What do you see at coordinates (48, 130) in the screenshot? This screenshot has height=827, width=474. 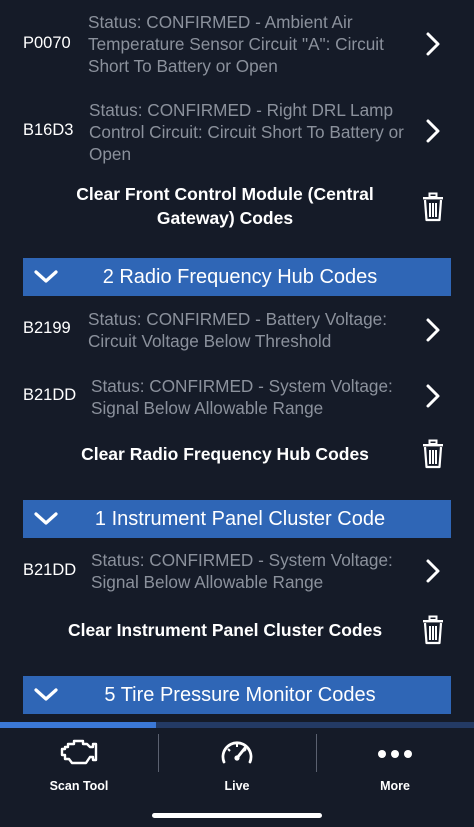 I see `dtc-code: B16D3` at bounding box center [48, 130].